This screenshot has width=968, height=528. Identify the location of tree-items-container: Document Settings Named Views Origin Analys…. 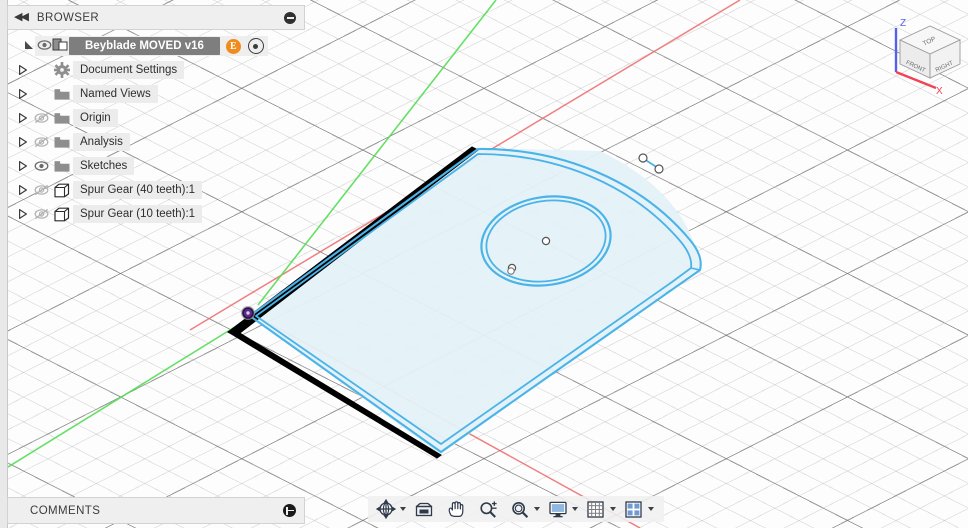
(156, 142).